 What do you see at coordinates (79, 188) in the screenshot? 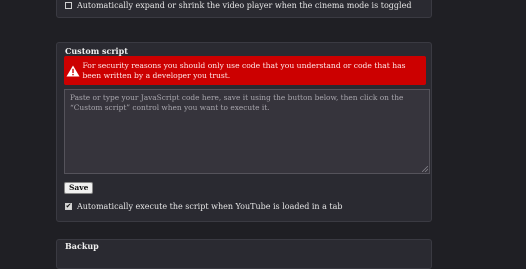
I see `save-button: Save` at bounding box center [79, 188].